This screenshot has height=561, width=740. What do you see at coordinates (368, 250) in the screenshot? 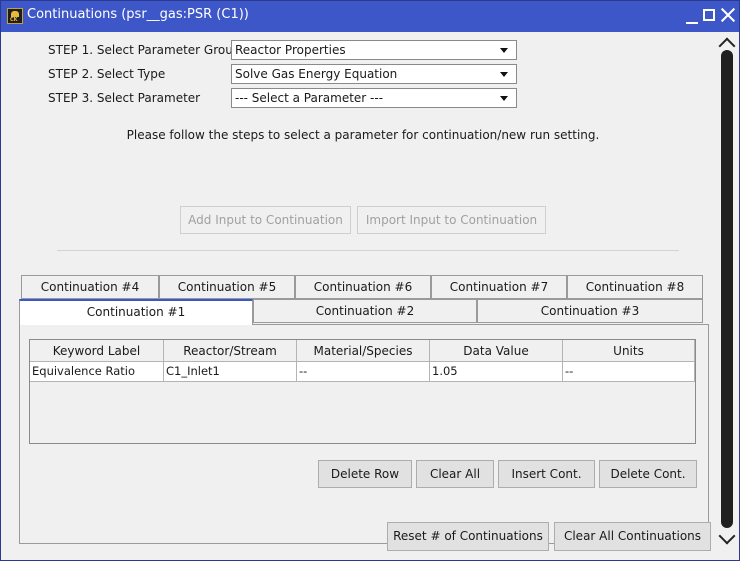
I see `separator` at bounding box center [368, 250].